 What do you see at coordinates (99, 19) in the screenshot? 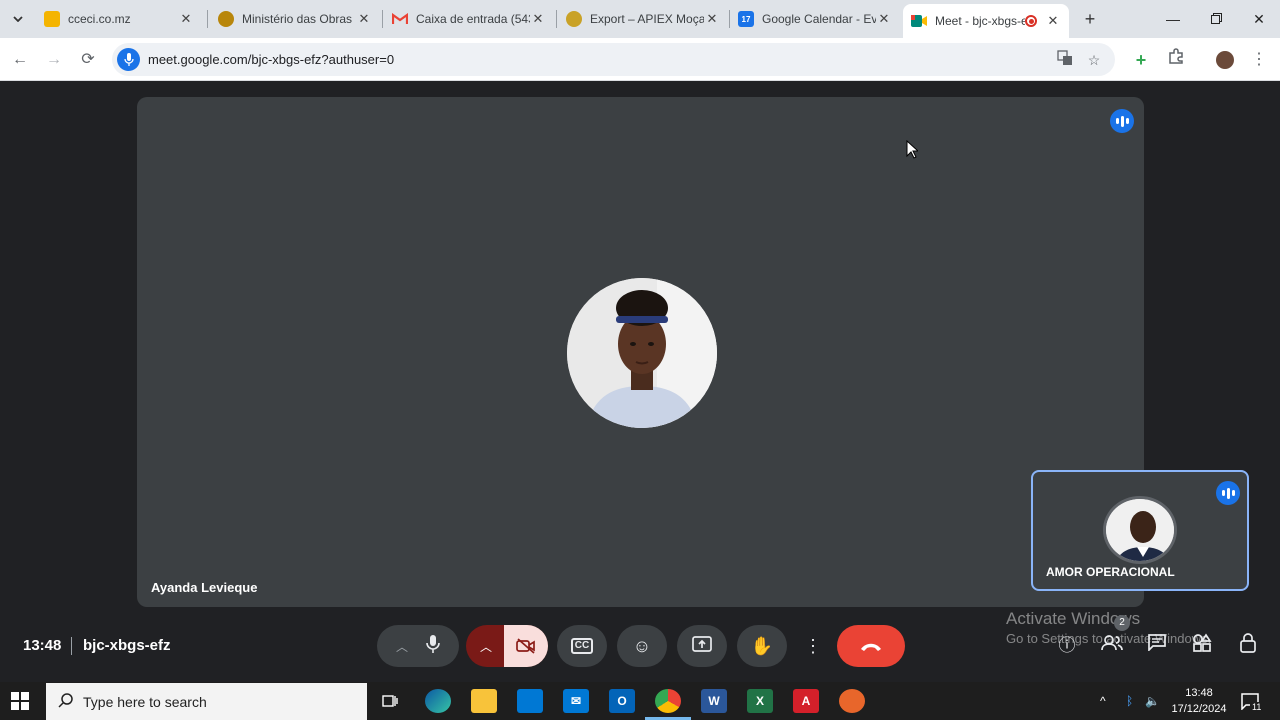
I see `tab-title: cceci.co.mz` at bounding box center [99, 19].